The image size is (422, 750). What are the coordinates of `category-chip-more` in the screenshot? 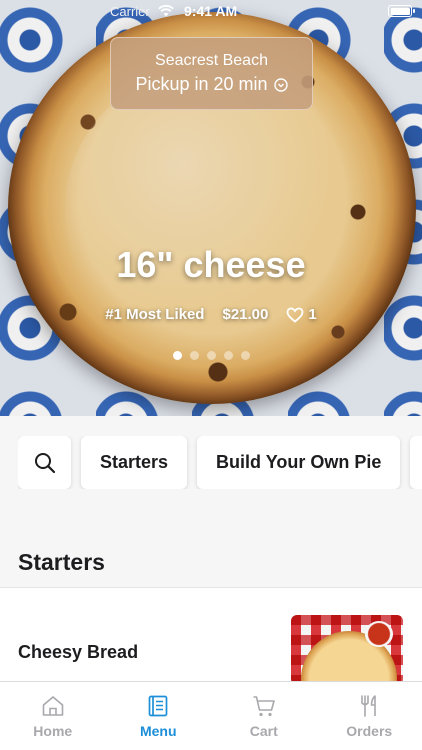 It's located at (416, 462).